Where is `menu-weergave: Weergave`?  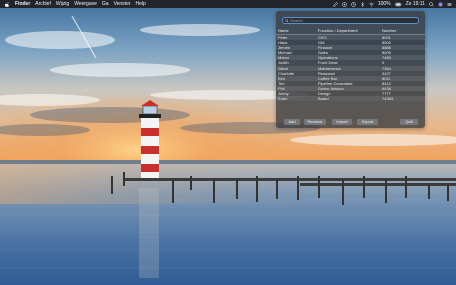 menu-weergave: Weergave is located at coordinates (85, 4).